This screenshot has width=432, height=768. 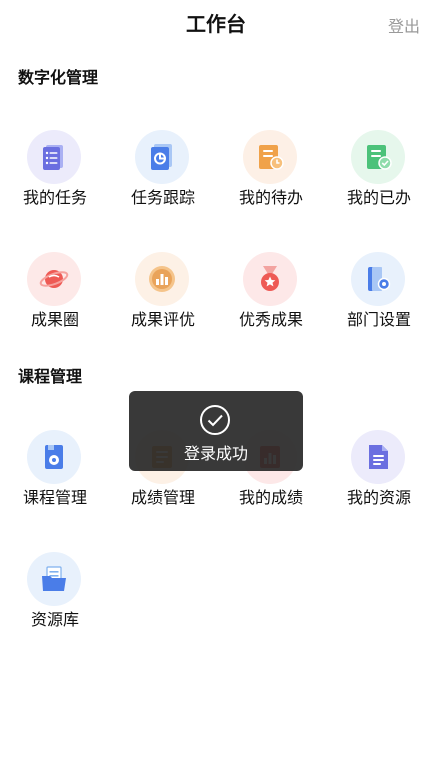 What do you see at coordinates (378, 457) in the screenshot?
I see `document-icon` at bounding box center [378, 457].